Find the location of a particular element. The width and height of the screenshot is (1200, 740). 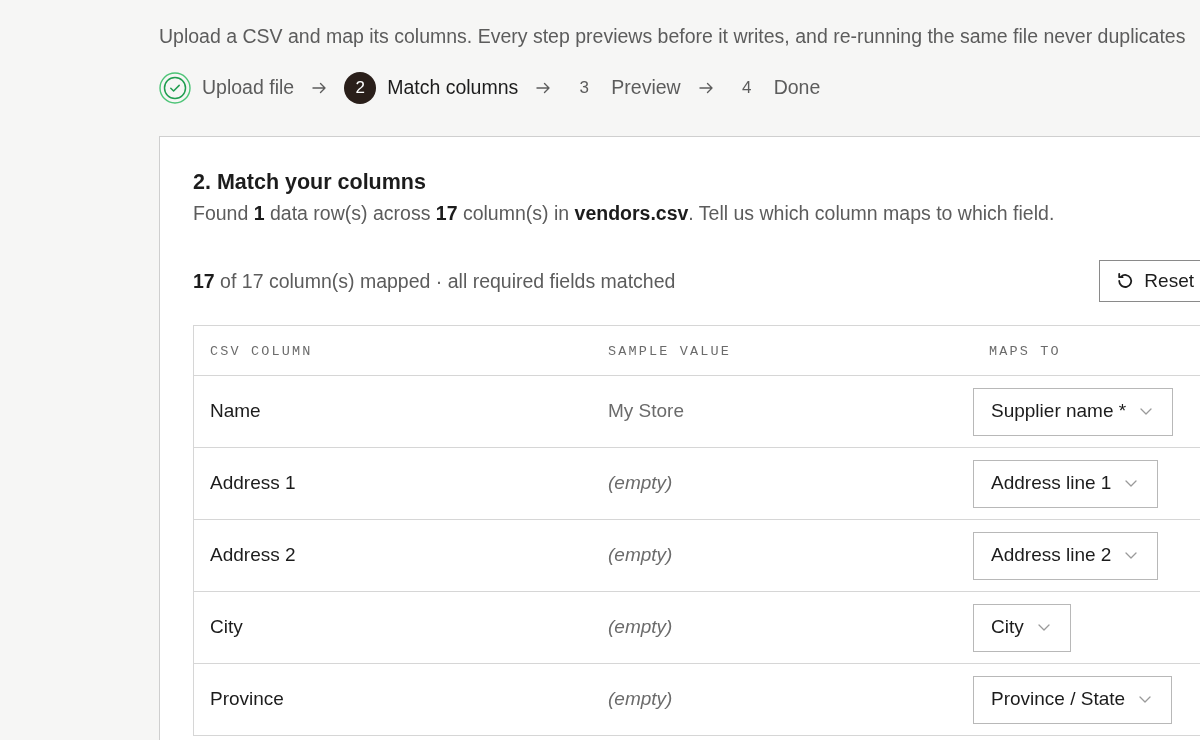

step-number: 4 is located at coordinates (746, 88).